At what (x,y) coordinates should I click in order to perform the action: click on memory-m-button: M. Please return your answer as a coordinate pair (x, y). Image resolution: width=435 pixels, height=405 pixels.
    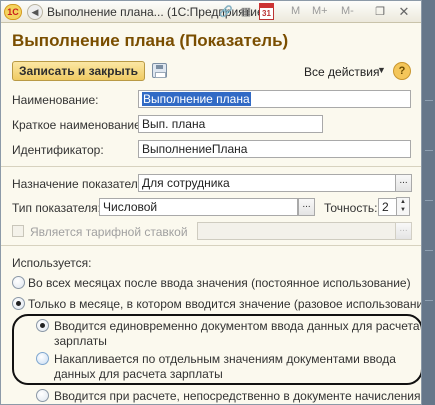
    Looking at the image, I should click on (295, 11).